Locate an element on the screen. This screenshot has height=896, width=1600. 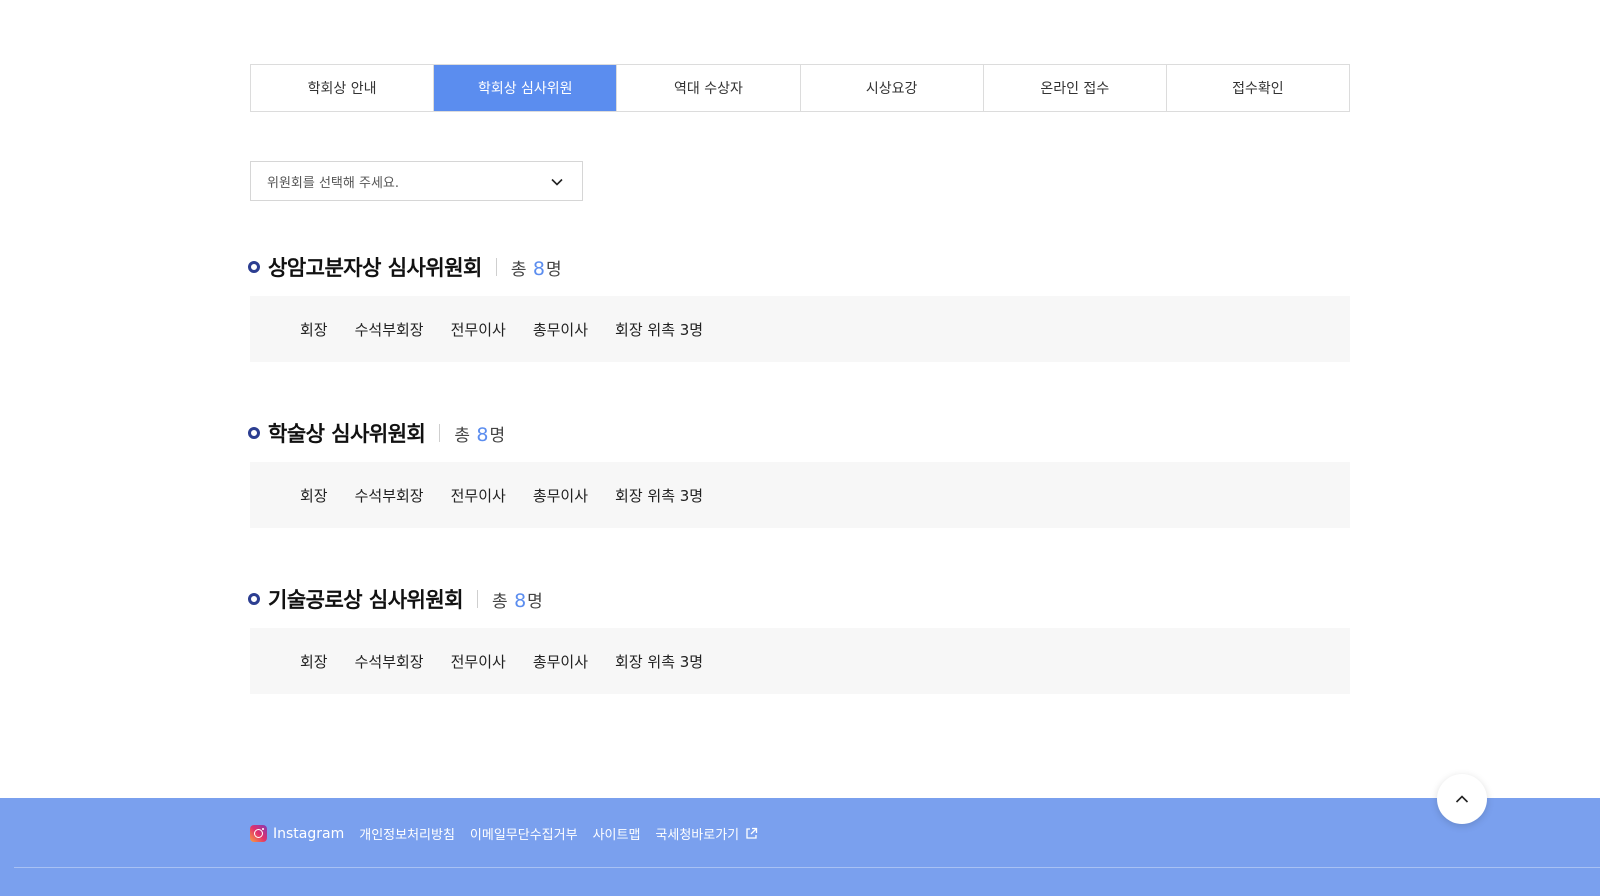
tab-submission-check: 접수확인 is located at coordinates (1258, 88).